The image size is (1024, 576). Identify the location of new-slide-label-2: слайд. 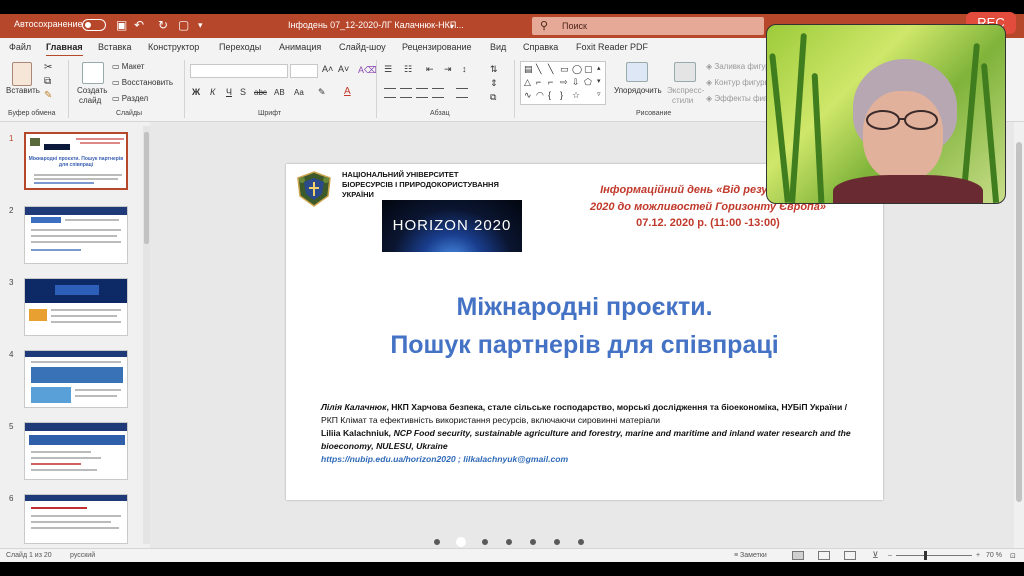
(90, 100).